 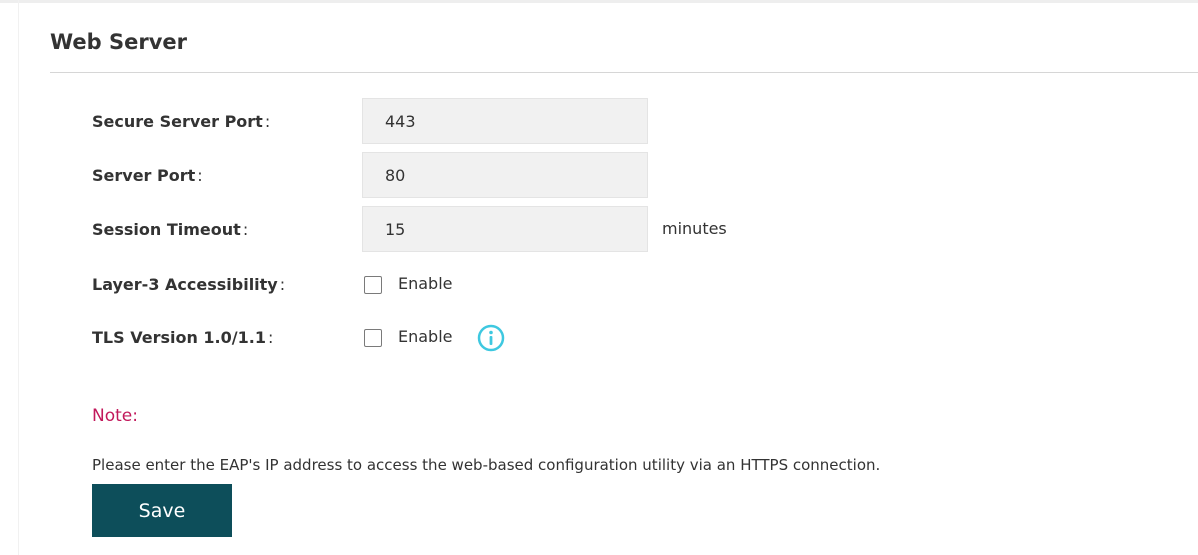 What do you see at coordinates (492, 293) in the screenshot?
I see `layer3-accessibility-row: Layer-3 Accessibility: Enable` at bounding box center [492, 293].